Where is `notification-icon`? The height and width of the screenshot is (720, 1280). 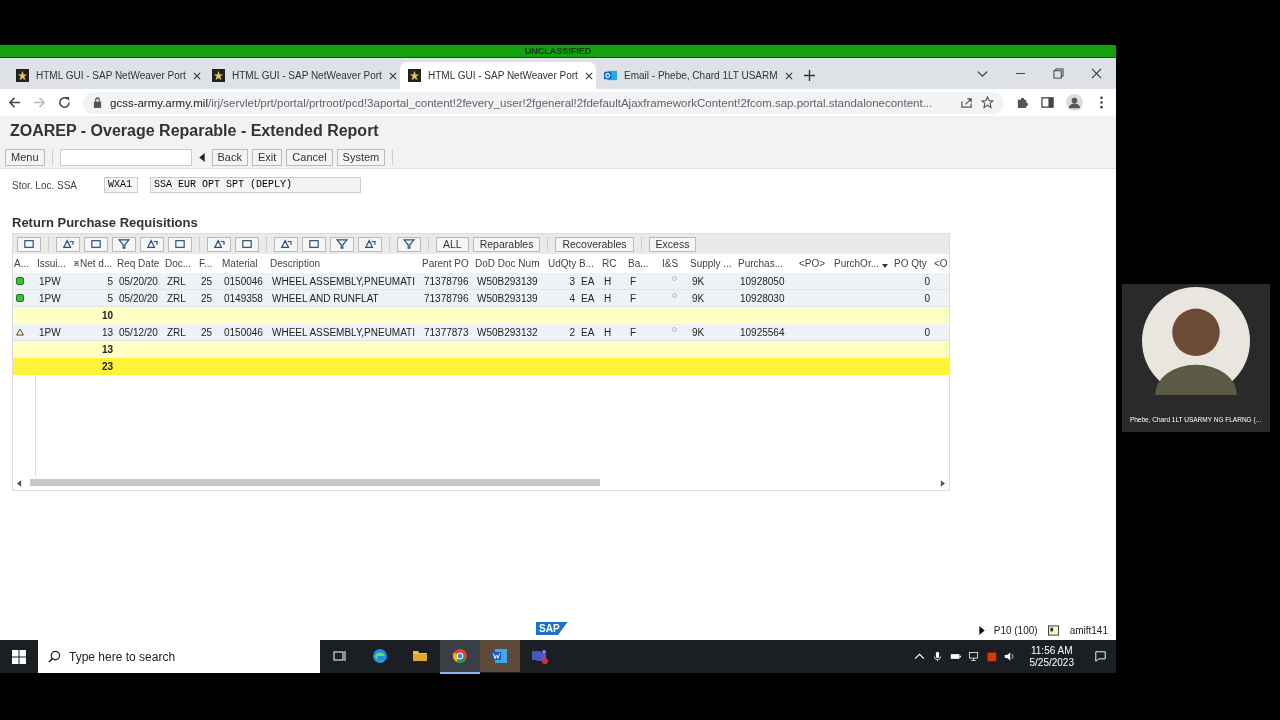 notification-icon is located at coordinates (1100, 656).